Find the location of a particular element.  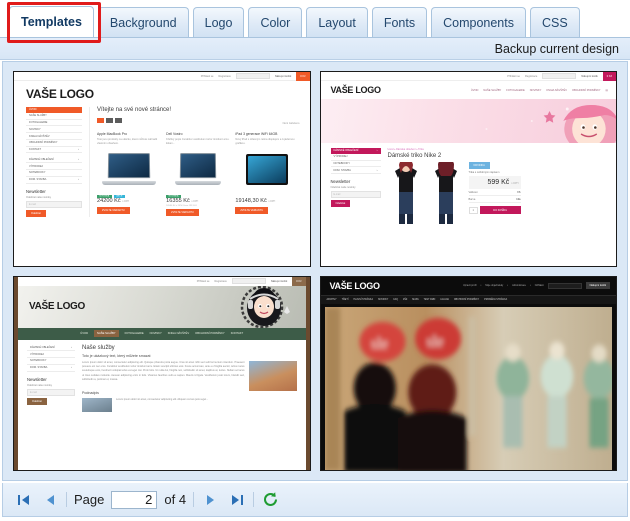

sidebar-item-kontakt: KONTAKT › is located at coordinates (54, 150).